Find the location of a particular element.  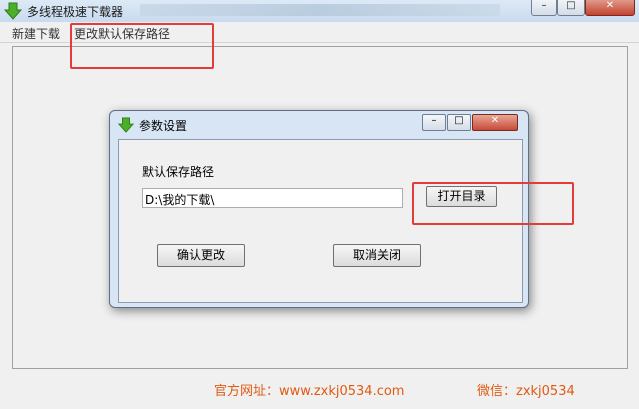

save-path-input: D:\我的下载\ is located at coordinates (272, 198).